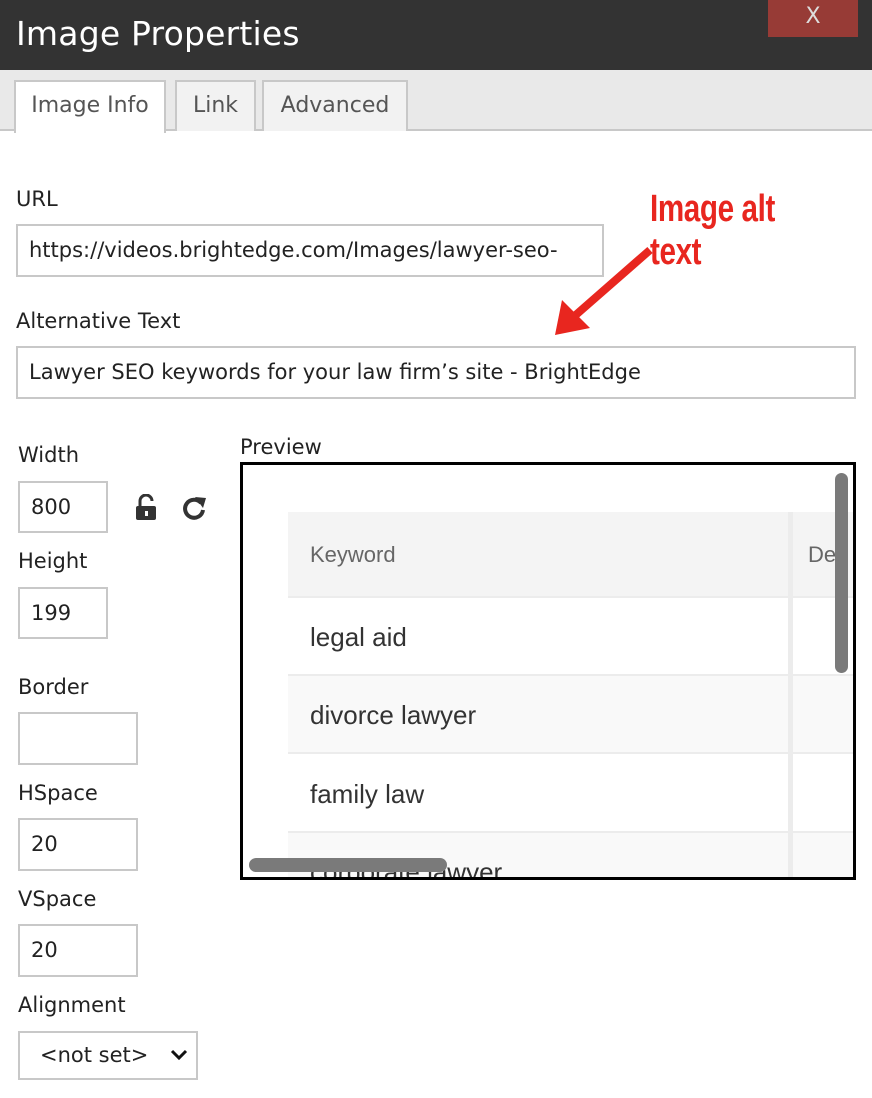  What do you see at coordinates (63, 507) in the screenshot?
I see `width-input: 800` at bounding box center [63, 507].